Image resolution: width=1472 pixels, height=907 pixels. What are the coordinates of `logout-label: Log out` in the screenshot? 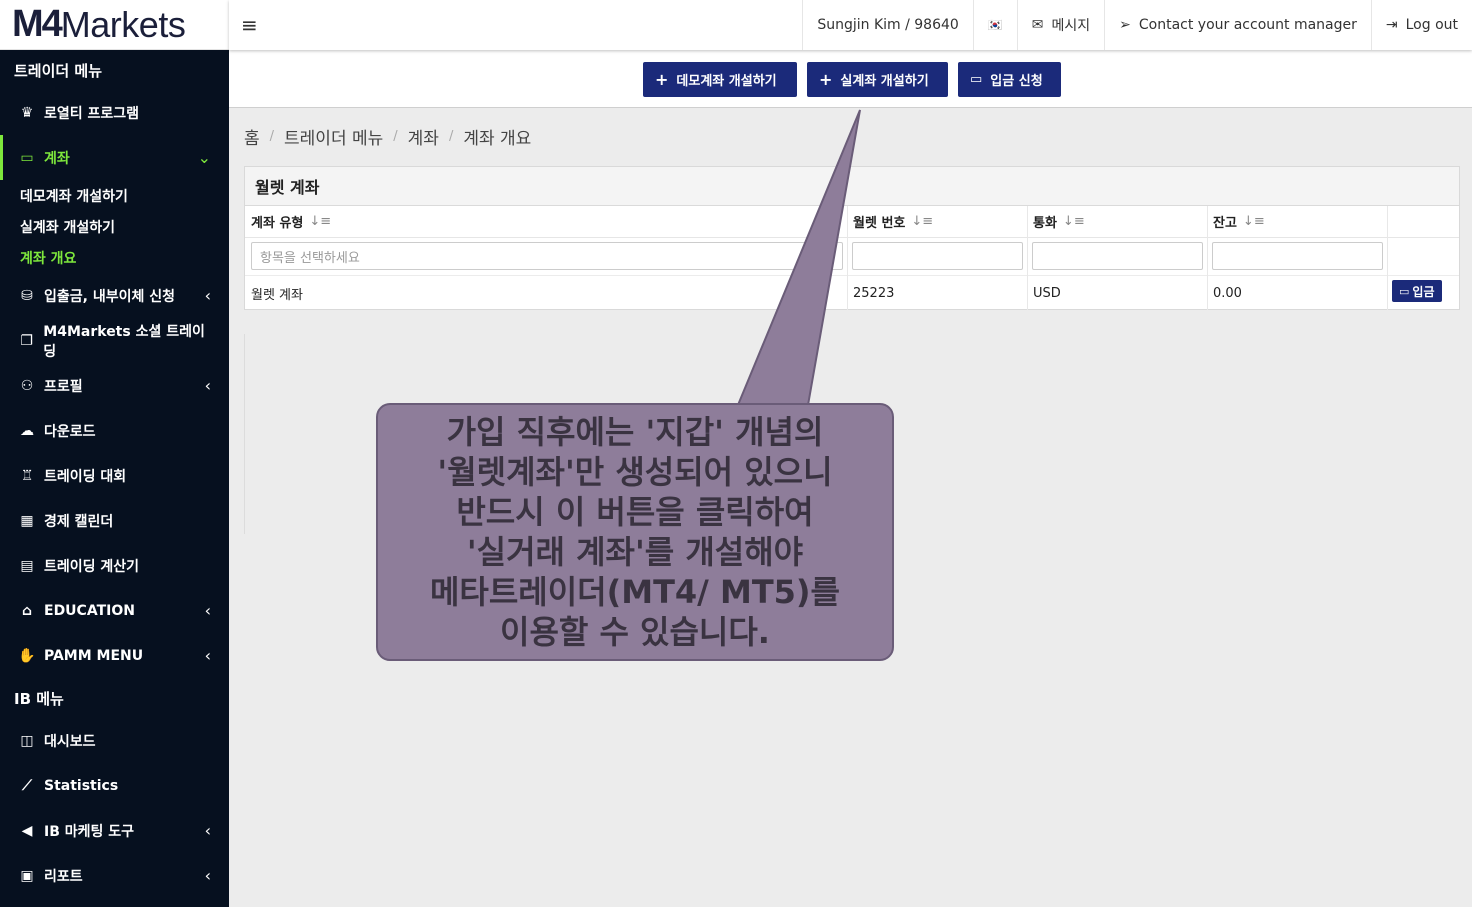 It's located at (1431, 25).